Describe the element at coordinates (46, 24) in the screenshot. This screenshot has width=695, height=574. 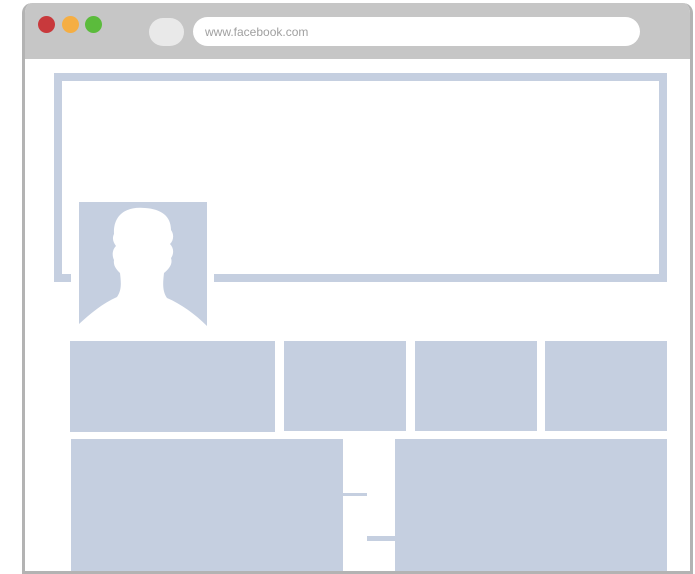
I see `close-window-button` at that location.